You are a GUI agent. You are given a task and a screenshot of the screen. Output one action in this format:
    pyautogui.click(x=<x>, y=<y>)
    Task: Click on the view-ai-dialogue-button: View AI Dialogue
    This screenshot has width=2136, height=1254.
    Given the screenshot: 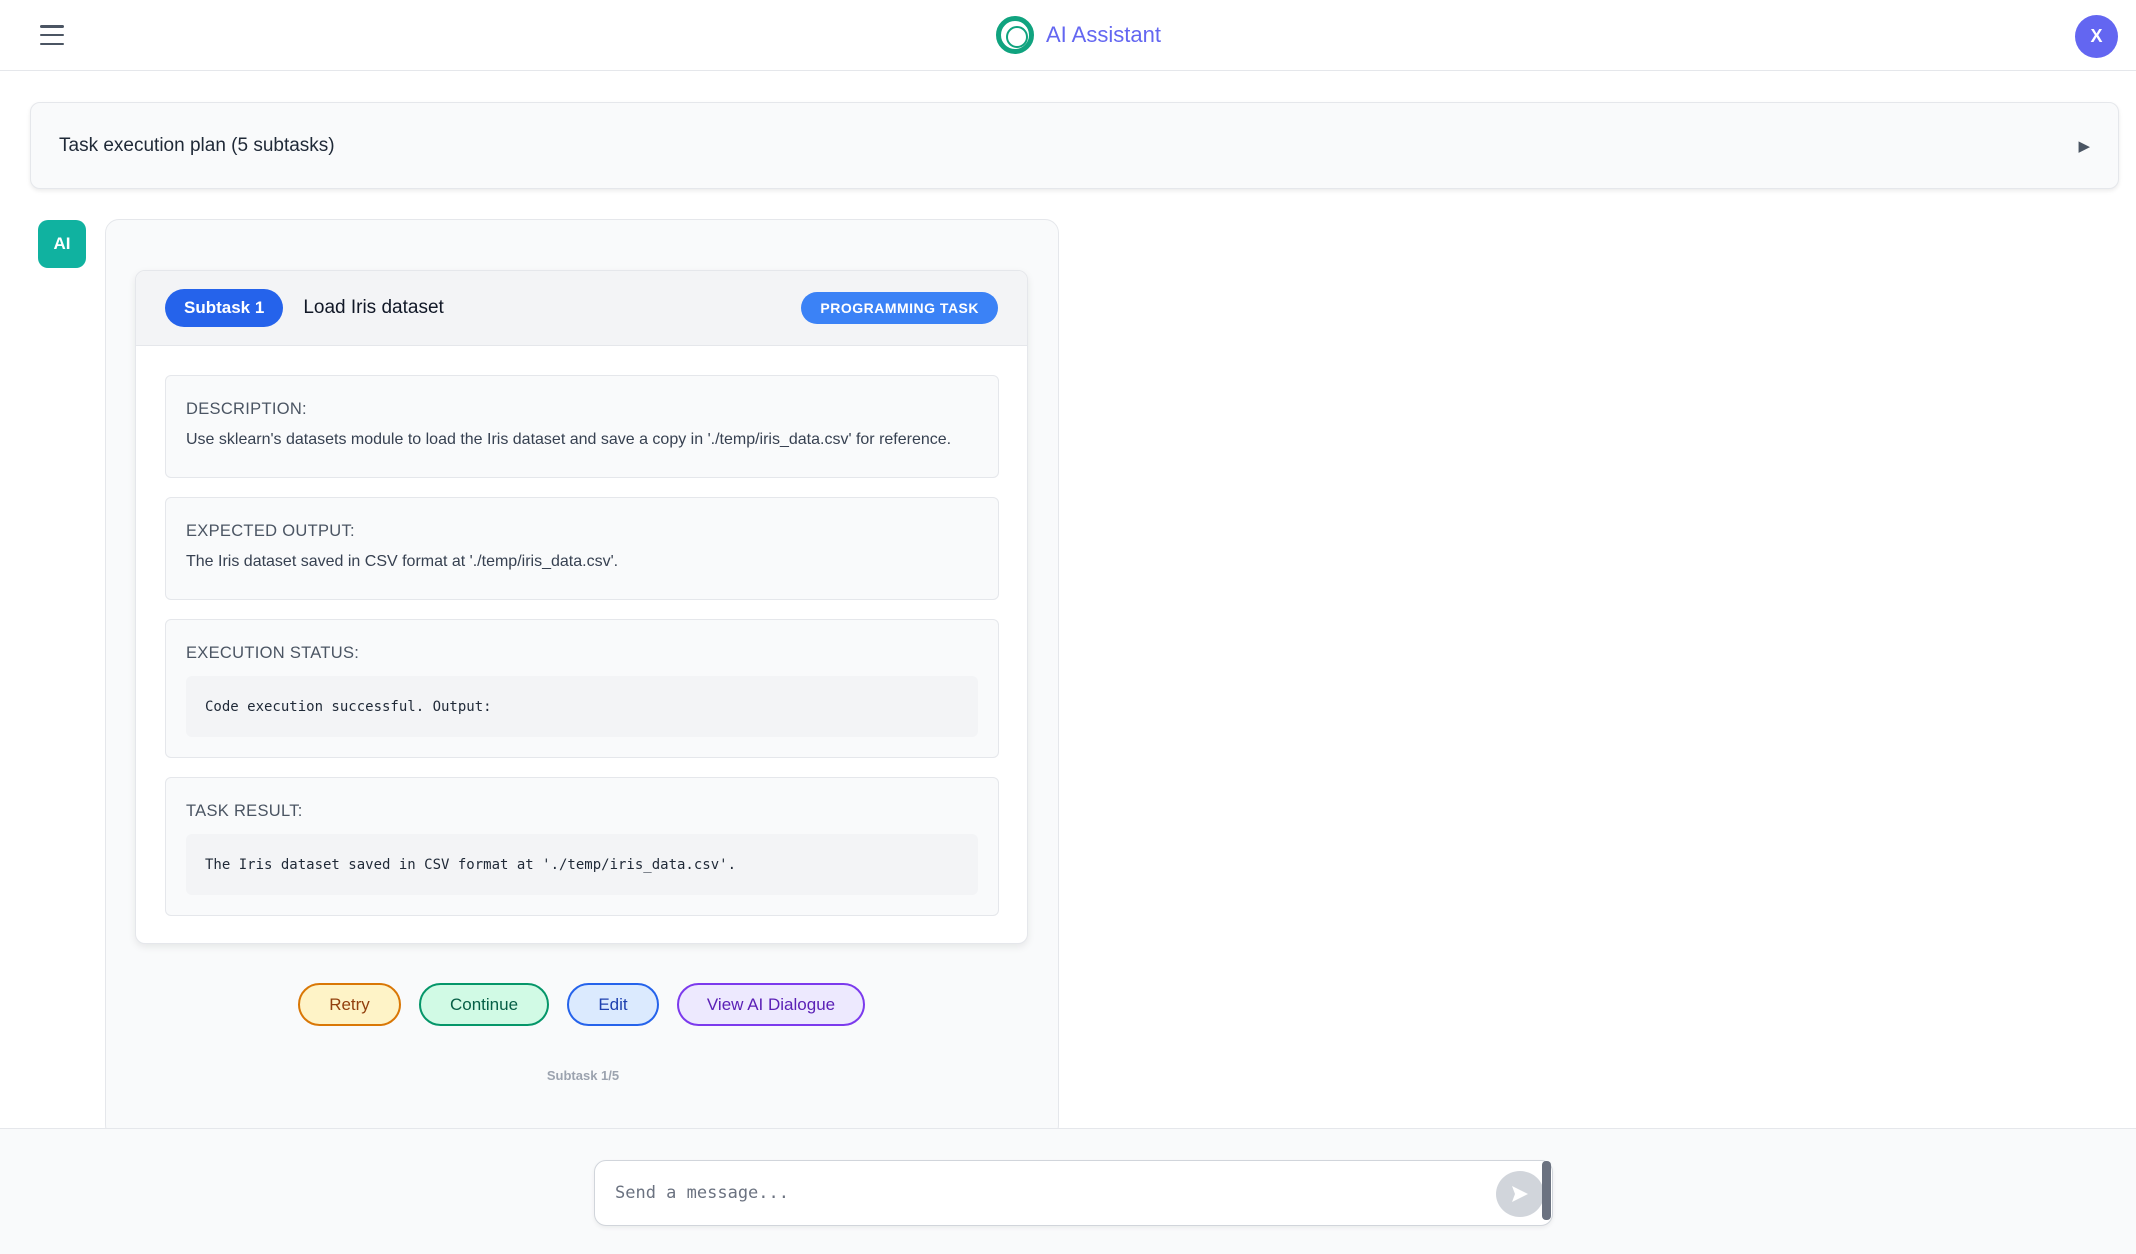 What is the action you would take?
    pyautogui.click(x=771, y=1004)
    